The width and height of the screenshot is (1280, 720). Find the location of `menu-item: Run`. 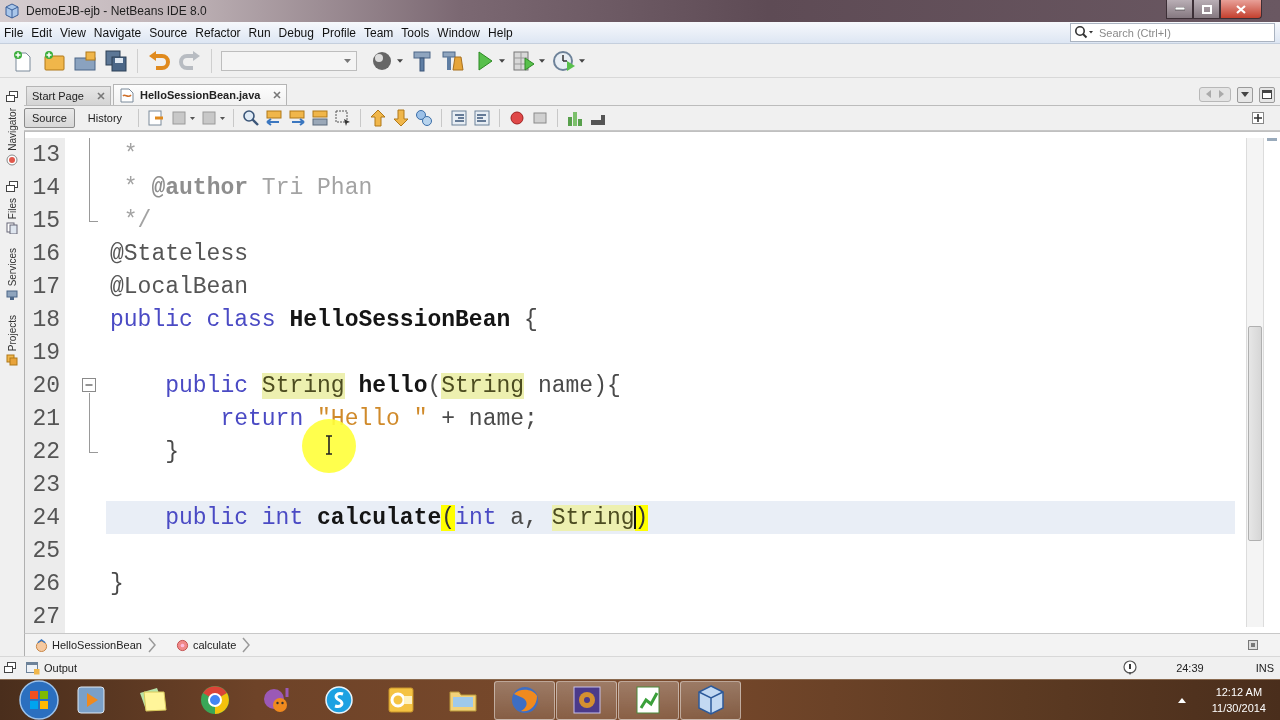

menu-item: Run is located at coordinates (259, 32).